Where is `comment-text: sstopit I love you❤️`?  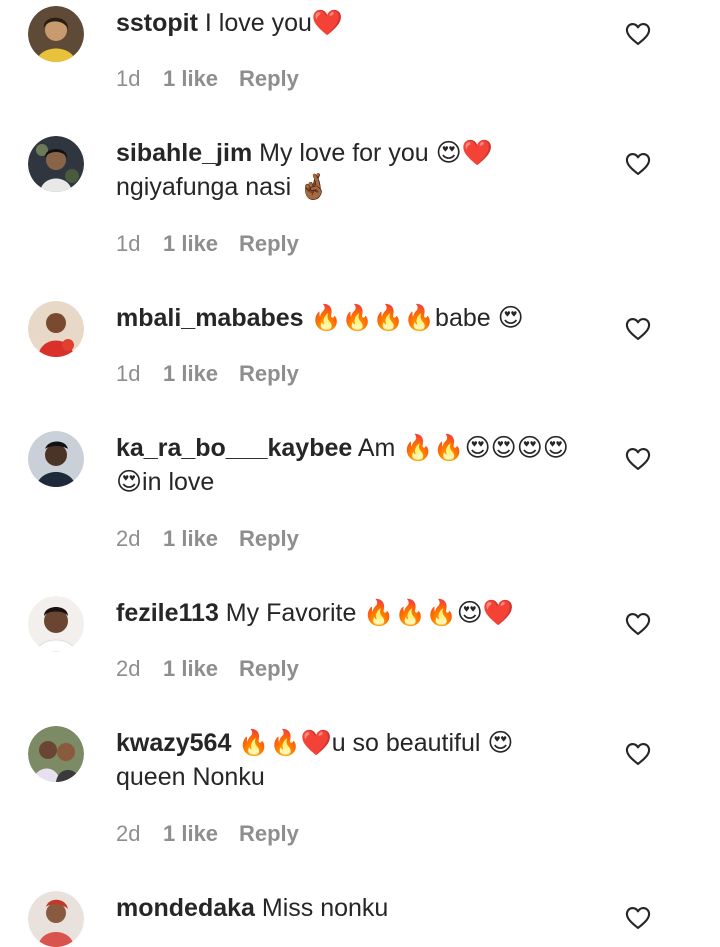 comment-text: sstopit I love you❤️ is located at coordinates (356, 23).